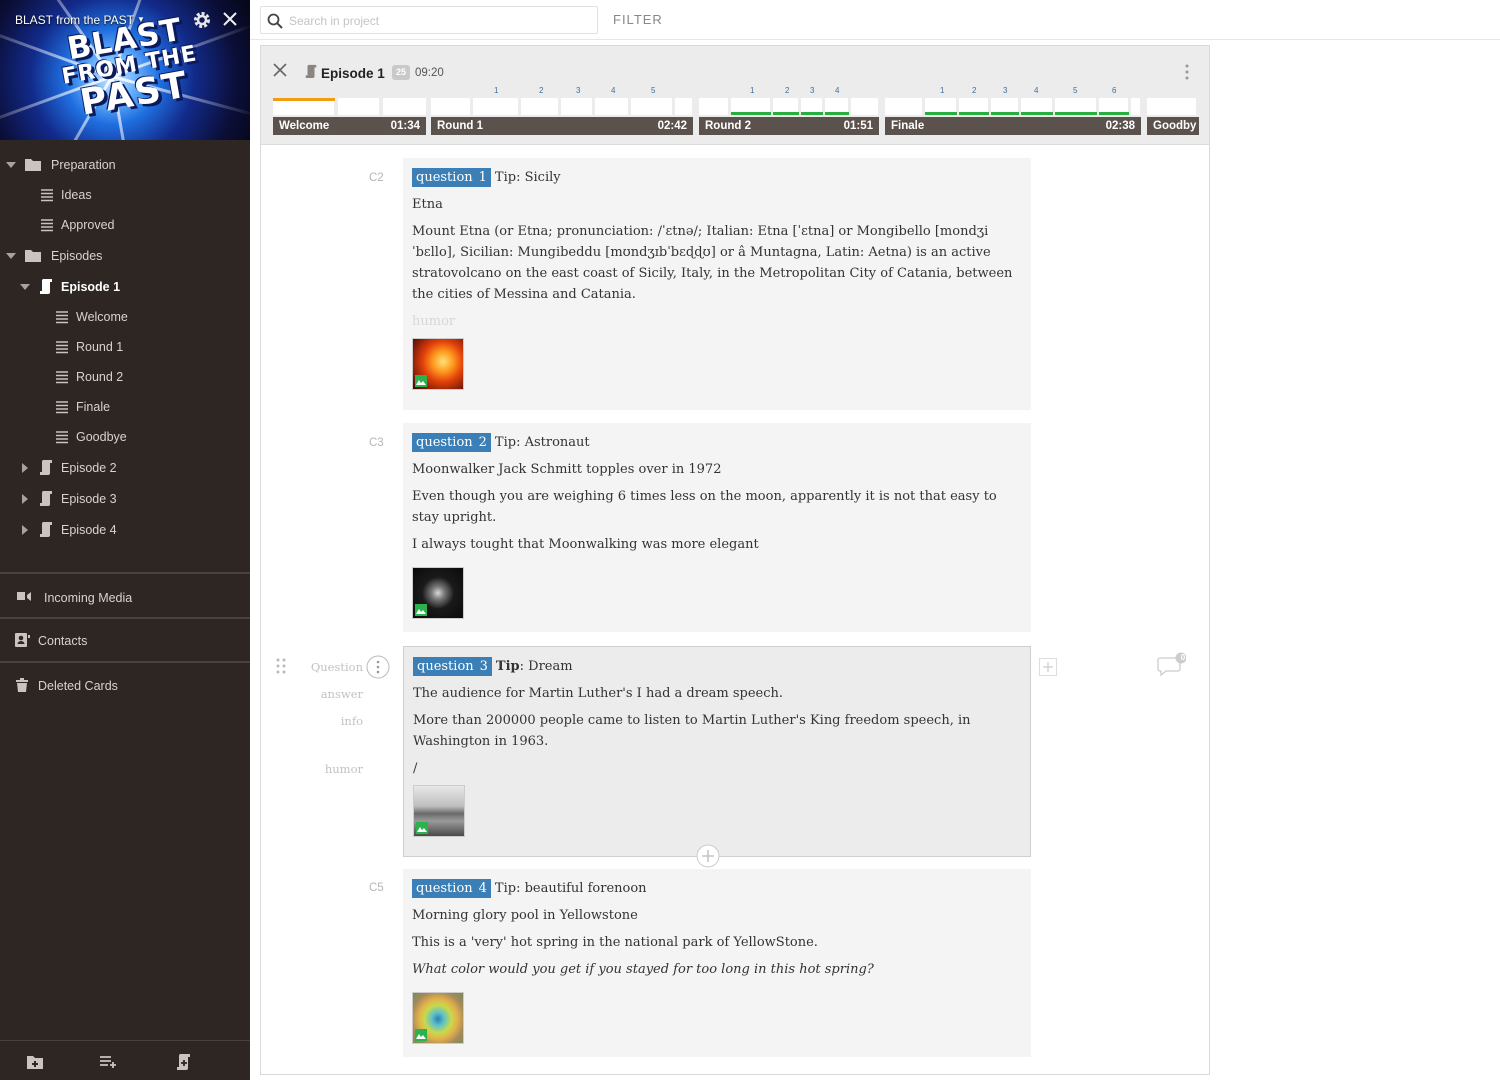  Describe the element at coordinates (77, 256) in the screenshot. I see `tree-label: Episodes` at that location.